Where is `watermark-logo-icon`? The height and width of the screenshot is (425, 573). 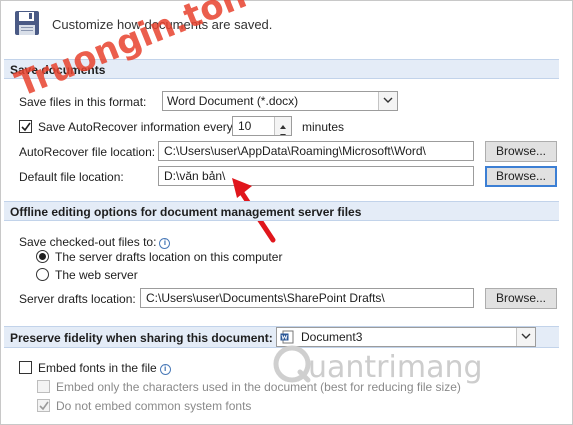 watermark-logo-icon is located at coordinates (292, 364).